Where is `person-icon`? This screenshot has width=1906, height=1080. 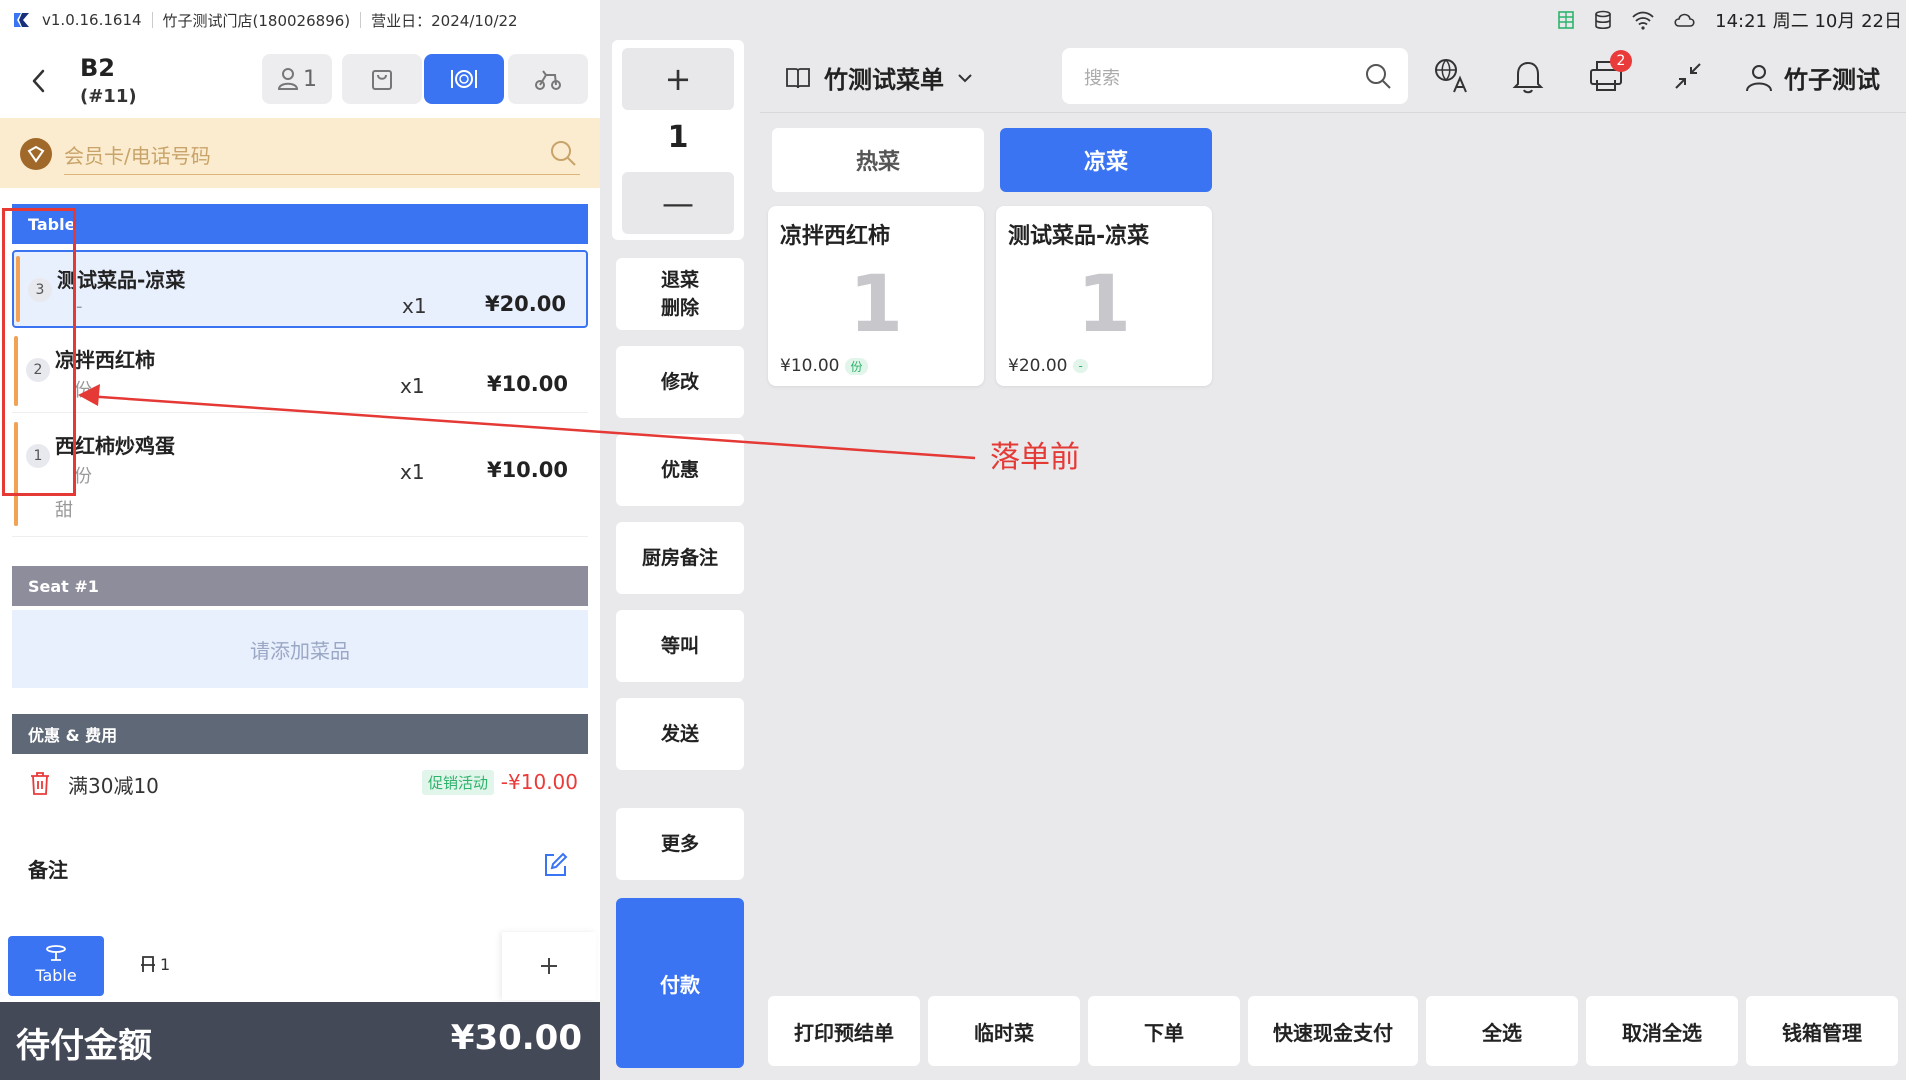
person-icon is located at coordinates (288, 79).